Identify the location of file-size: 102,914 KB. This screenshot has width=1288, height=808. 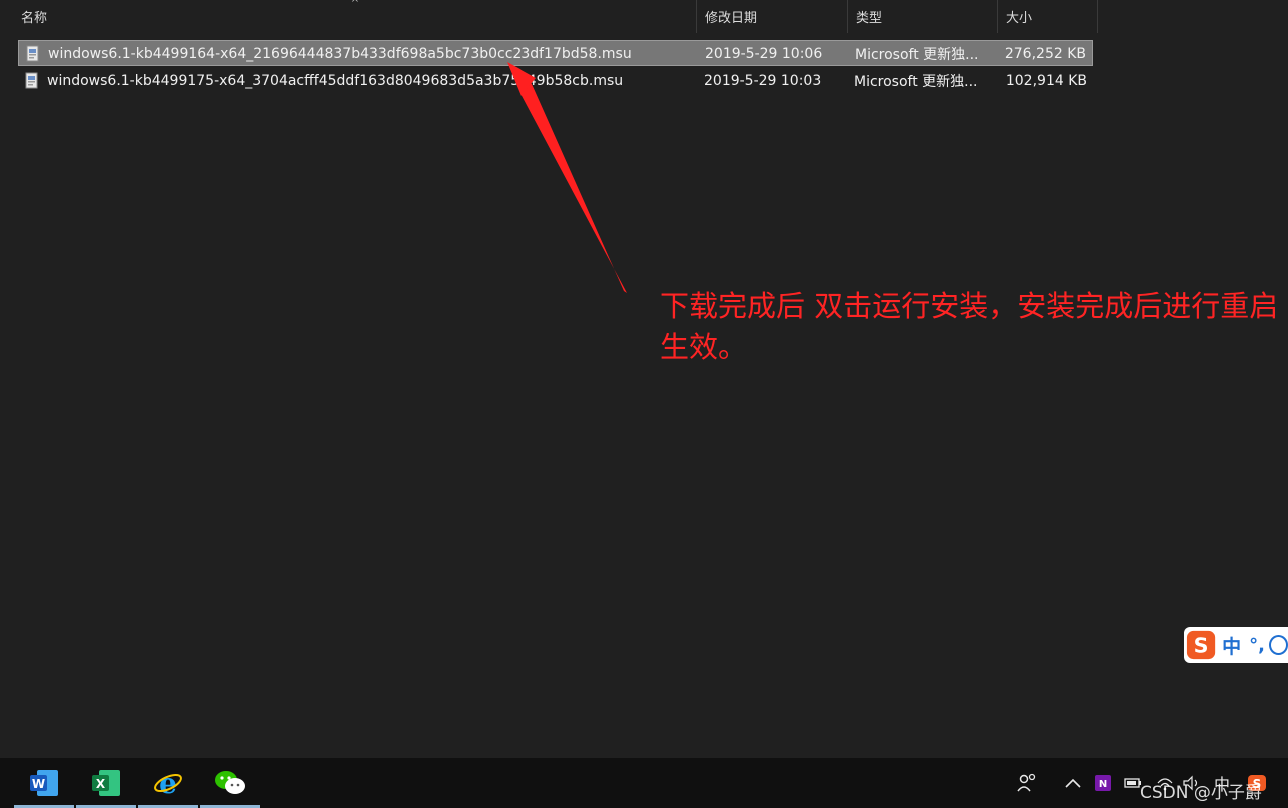
(1046, 81).